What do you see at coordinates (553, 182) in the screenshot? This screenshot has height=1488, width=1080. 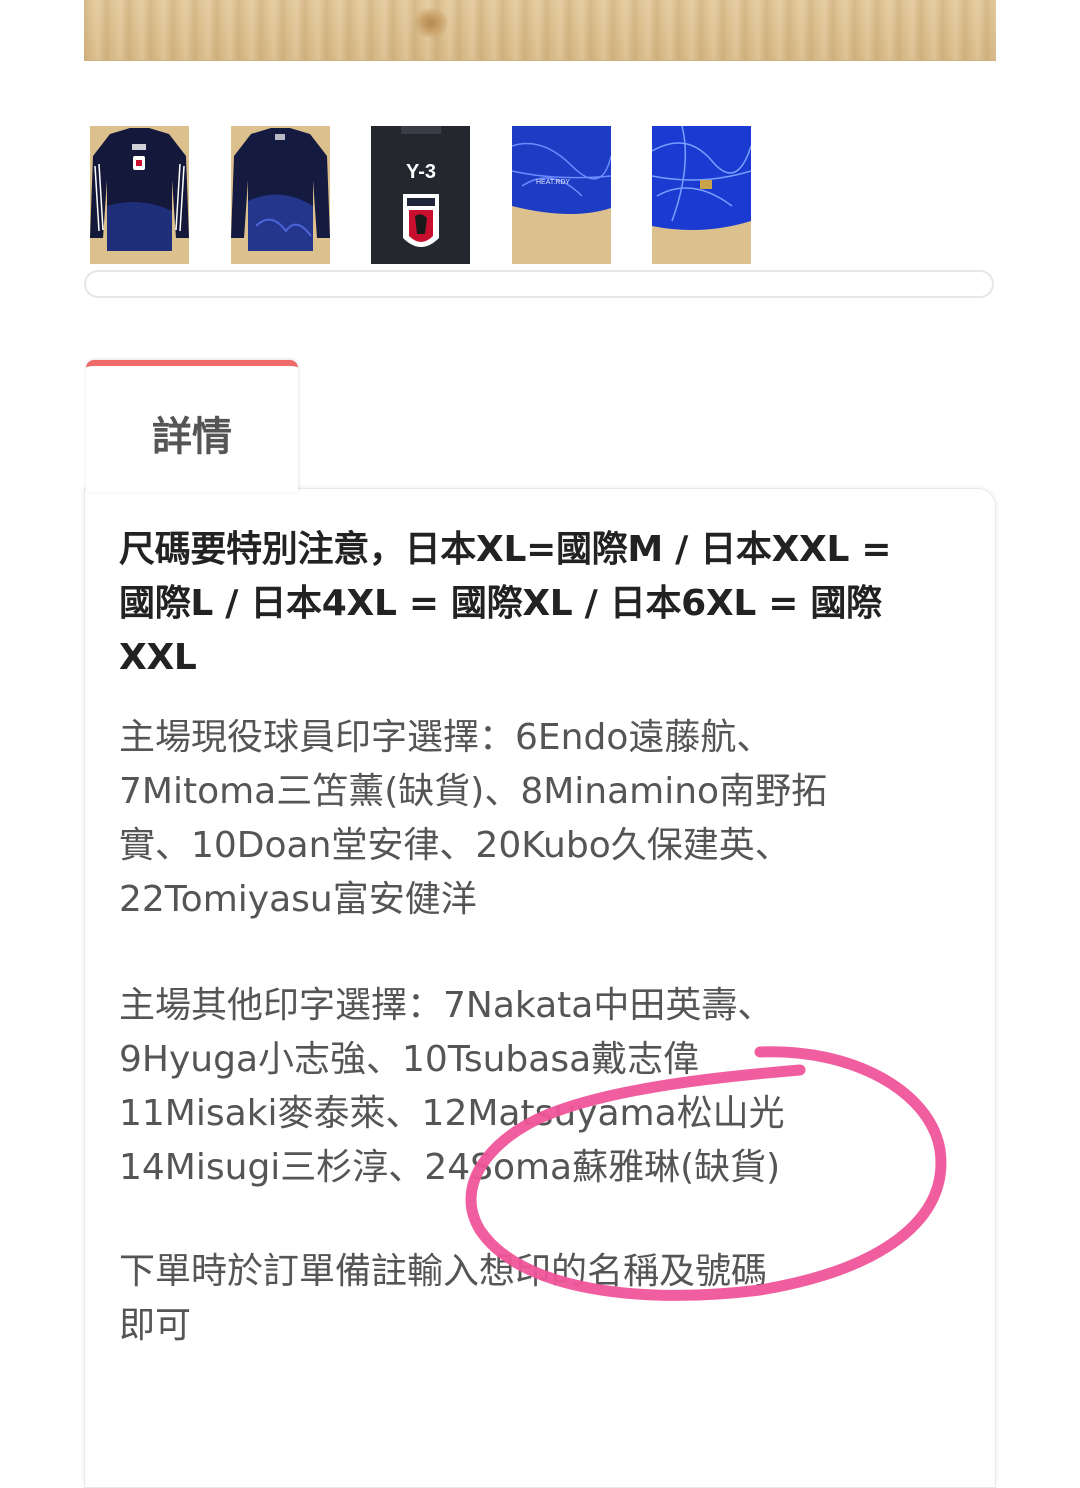 I see `svg-text: HEAT.RDY` at bounding box center [553, 182].